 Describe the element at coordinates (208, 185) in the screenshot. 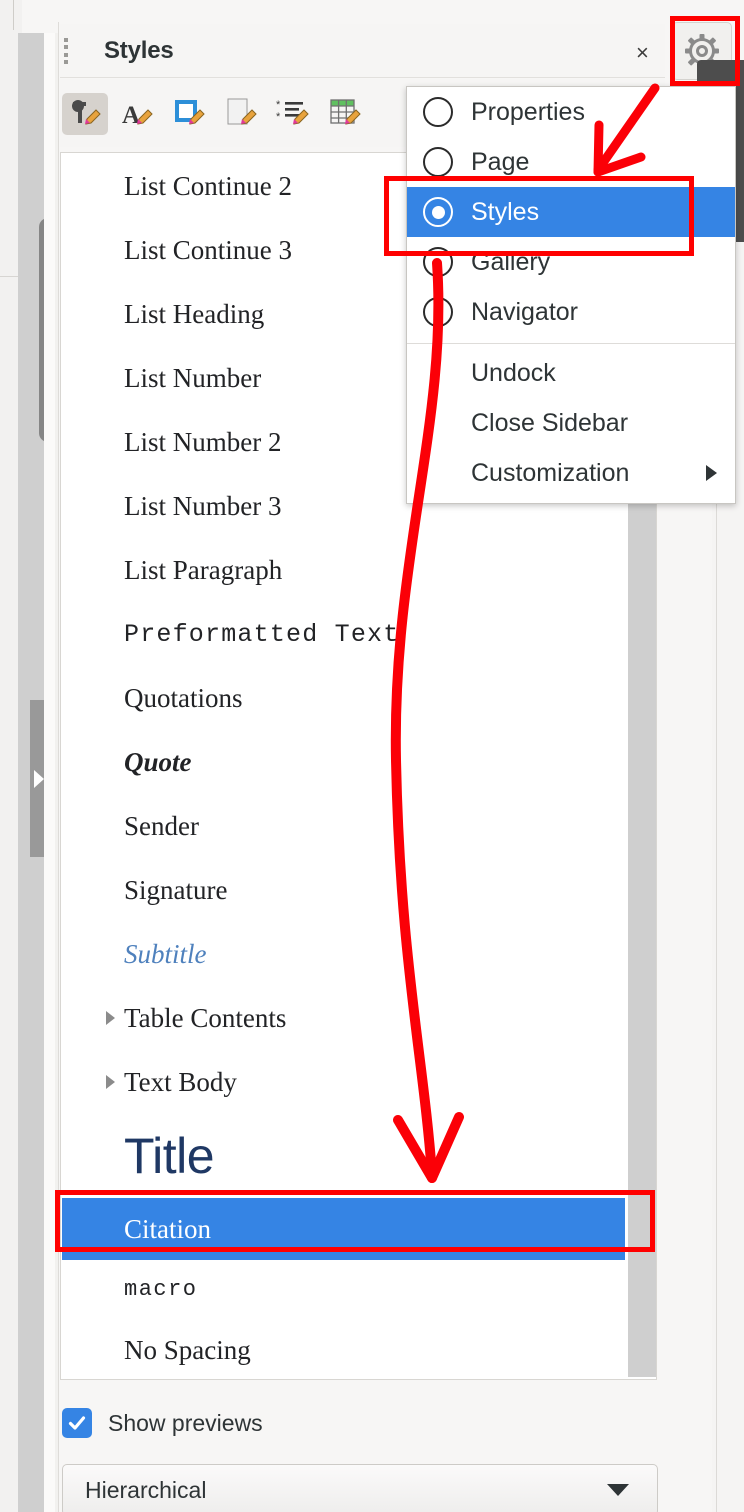

I see `style-name-label: List Continue 2` at that location.